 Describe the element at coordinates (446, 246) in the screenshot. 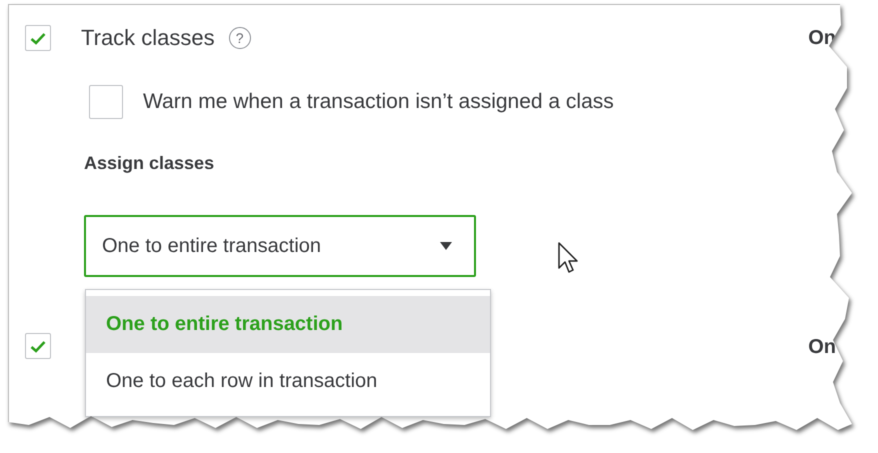

I see `caret-icon` at that location.